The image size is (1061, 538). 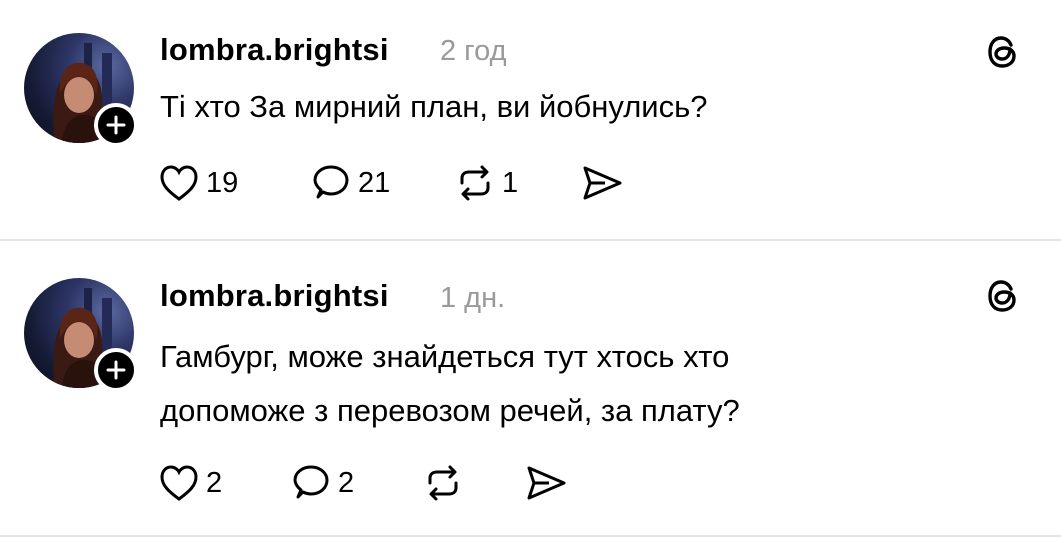 I want to click on like-count: 19, so click(x=222, y=182).